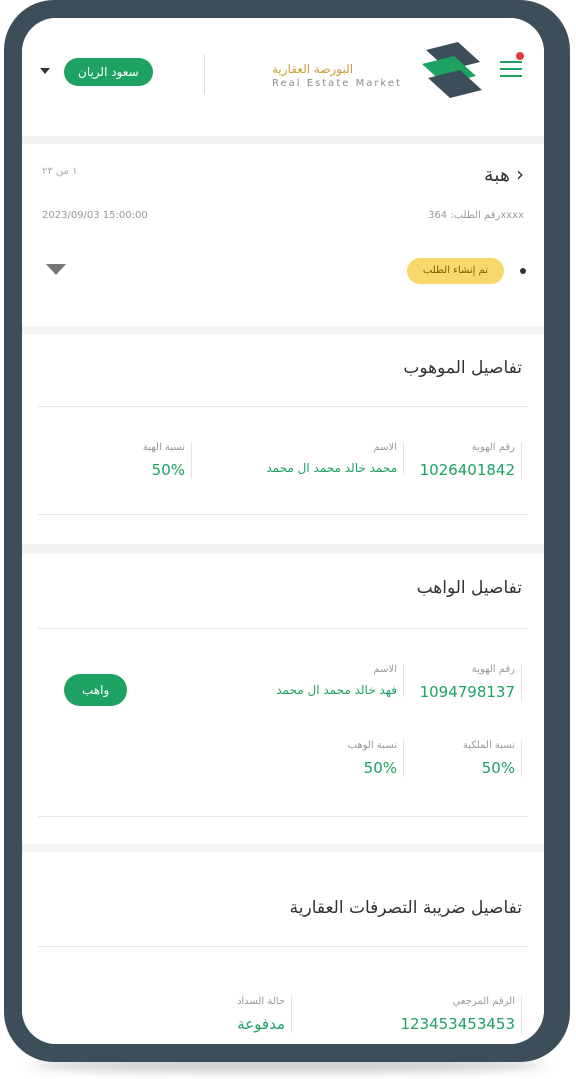  I want to click on request-number: رقم الطلب: 364xxxx, so click(476, 215).